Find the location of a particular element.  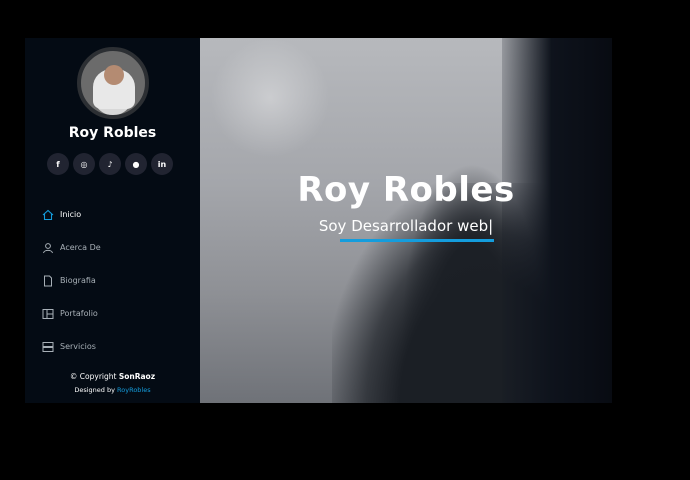

copyright-brand: SonRaoz is located at coordinates (137, 376).